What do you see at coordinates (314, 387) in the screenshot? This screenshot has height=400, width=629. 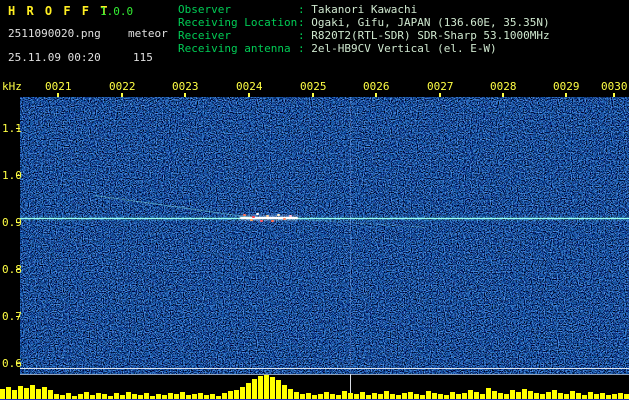 I see `signal-level-graph` at bounding box center [314, 387].